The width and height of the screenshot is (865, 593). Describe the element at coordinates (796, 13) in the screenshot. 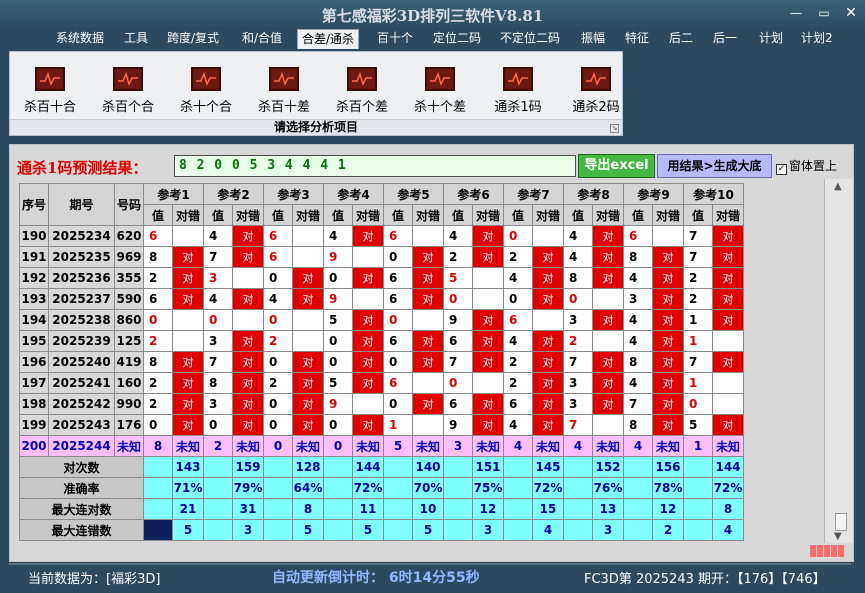

I see `minimize-icon: —` at that location.